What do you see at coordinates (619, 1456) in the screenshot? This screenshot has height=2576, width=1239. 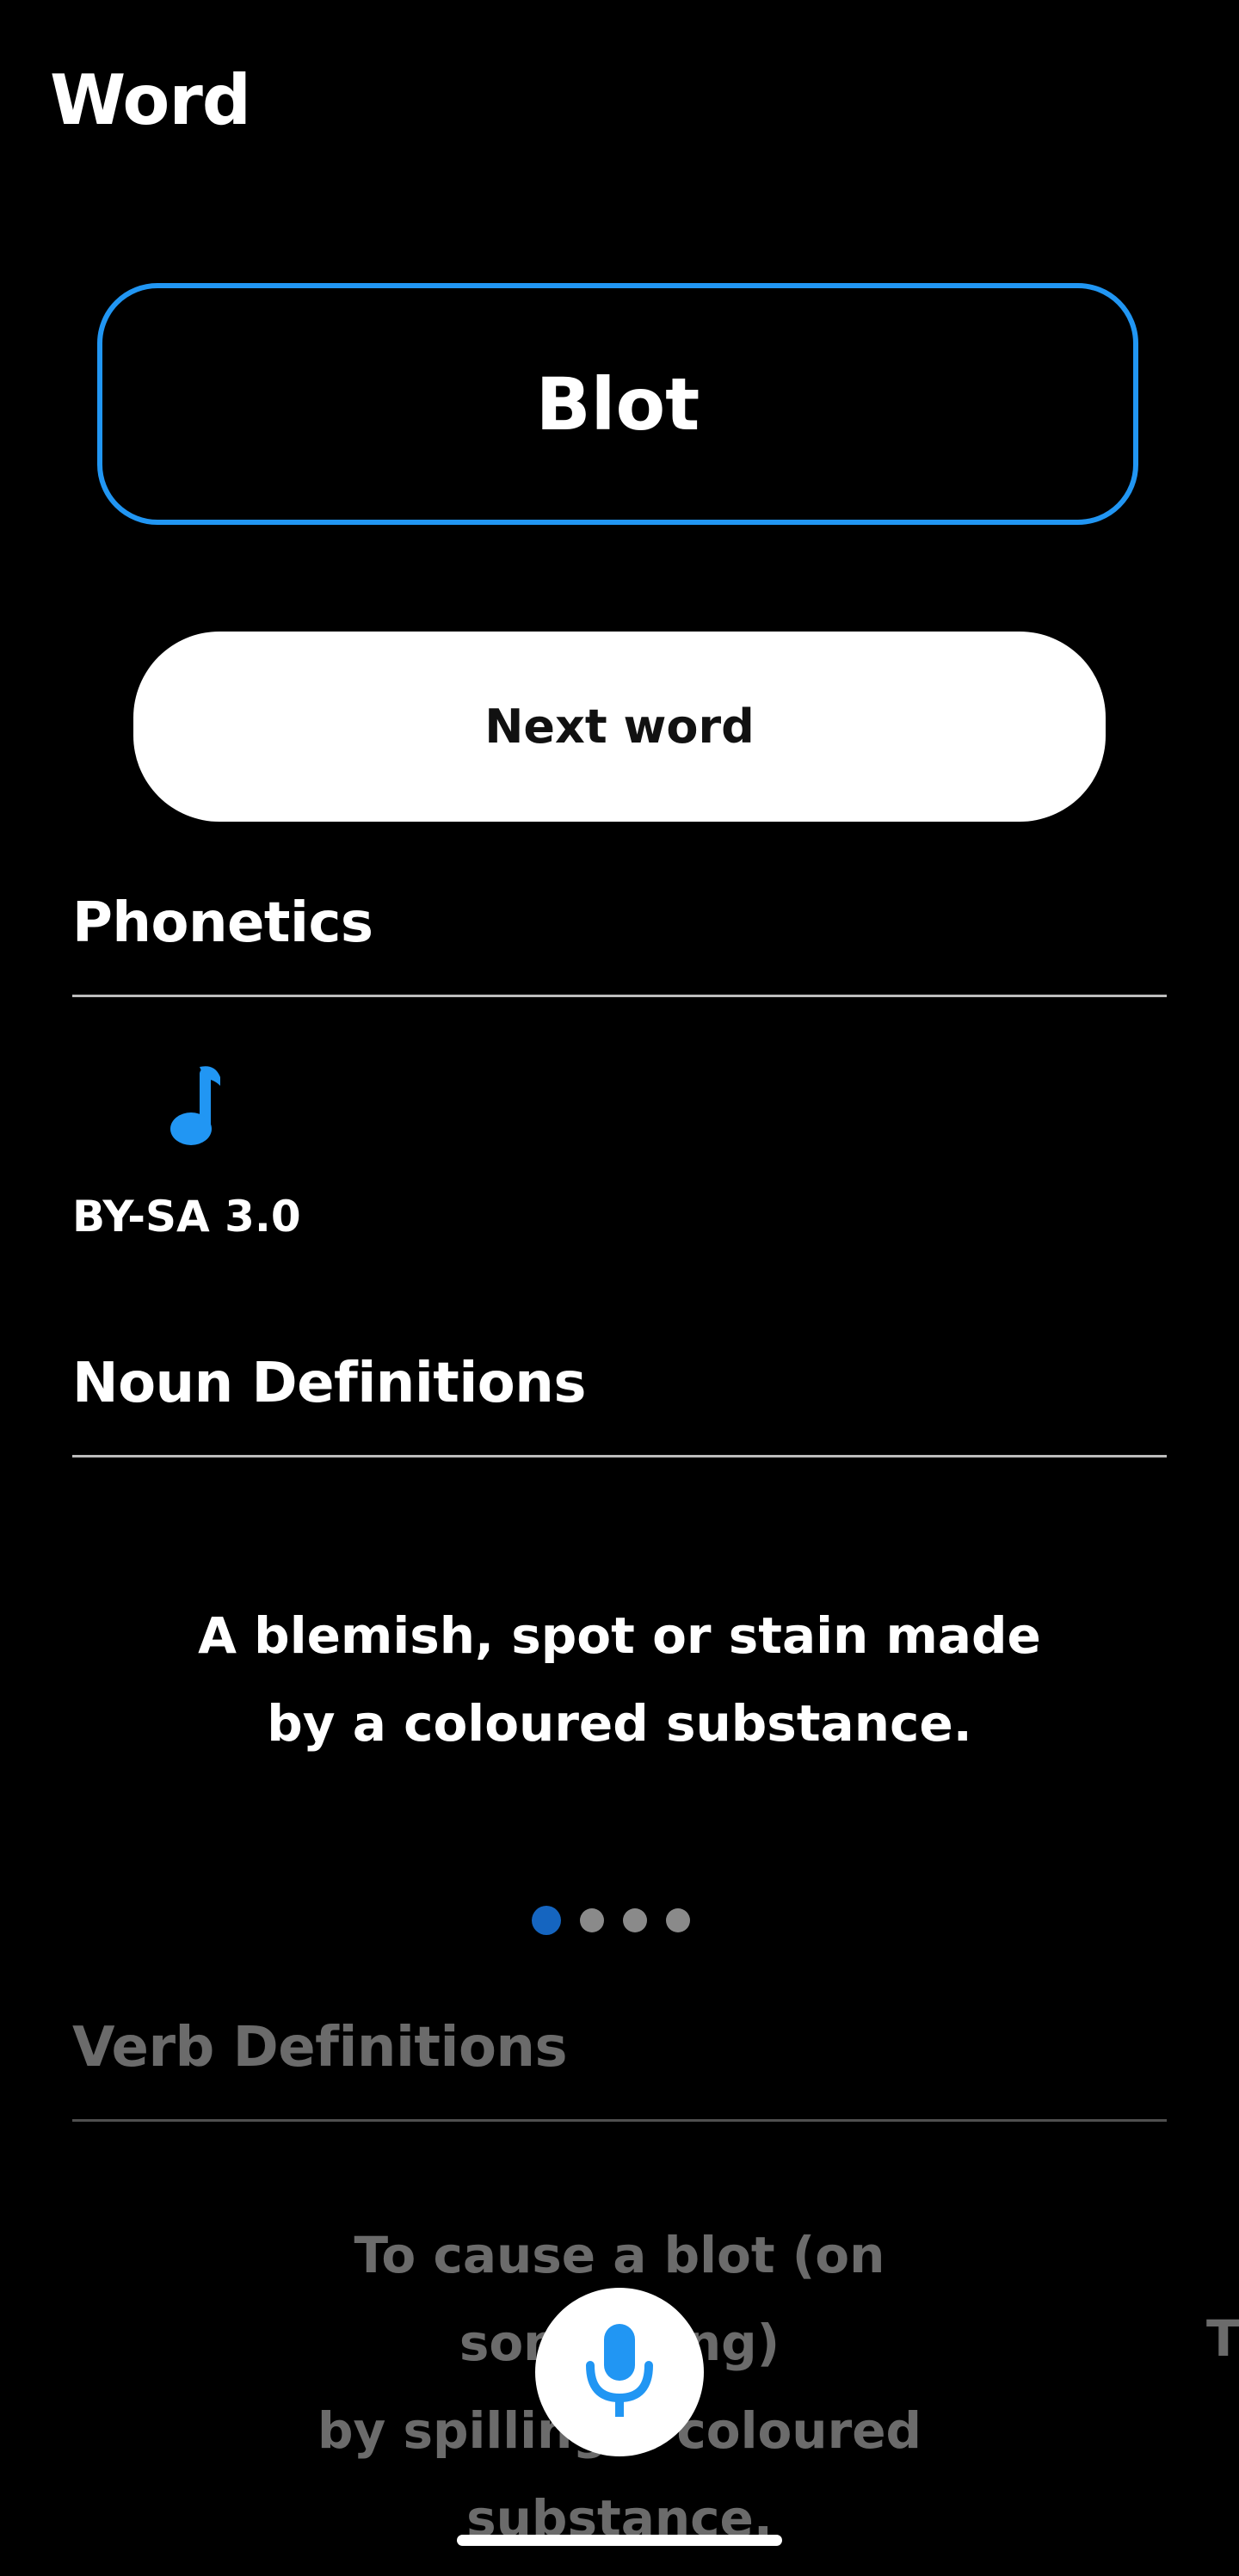 I see `noun-definitions-divider` at bounding box center [619, 1456].